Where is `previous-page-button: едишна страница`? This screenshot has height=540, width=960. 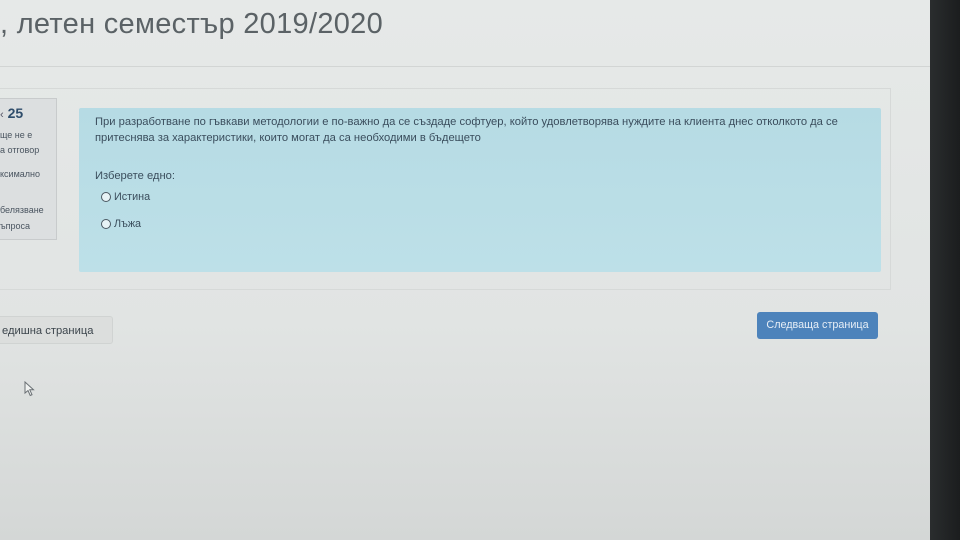
previous-page-button: едишна страница is located at coordinates (56, 330).